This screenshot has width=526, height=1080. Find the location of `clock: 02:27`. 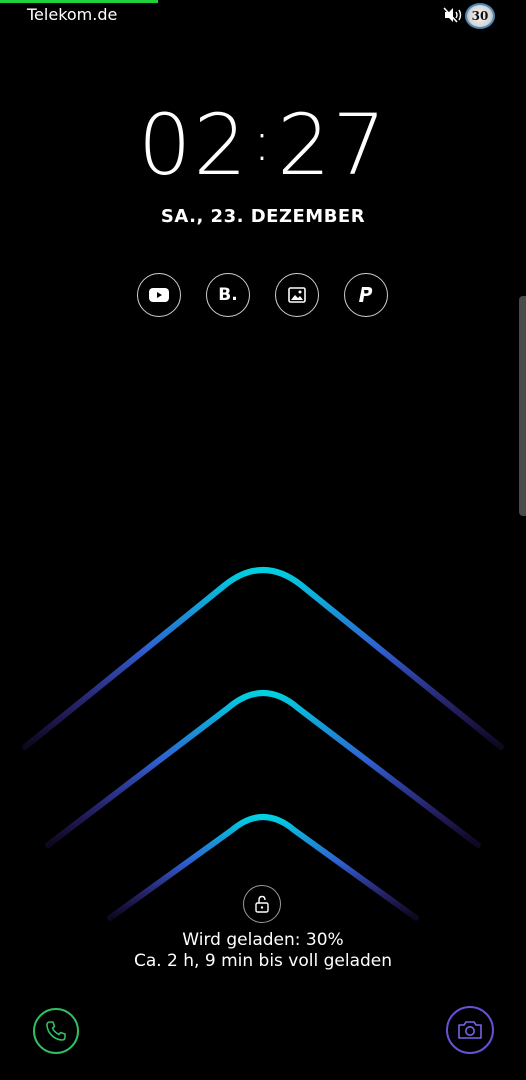

clock: 02:27 is located at coordinates (263, 145).